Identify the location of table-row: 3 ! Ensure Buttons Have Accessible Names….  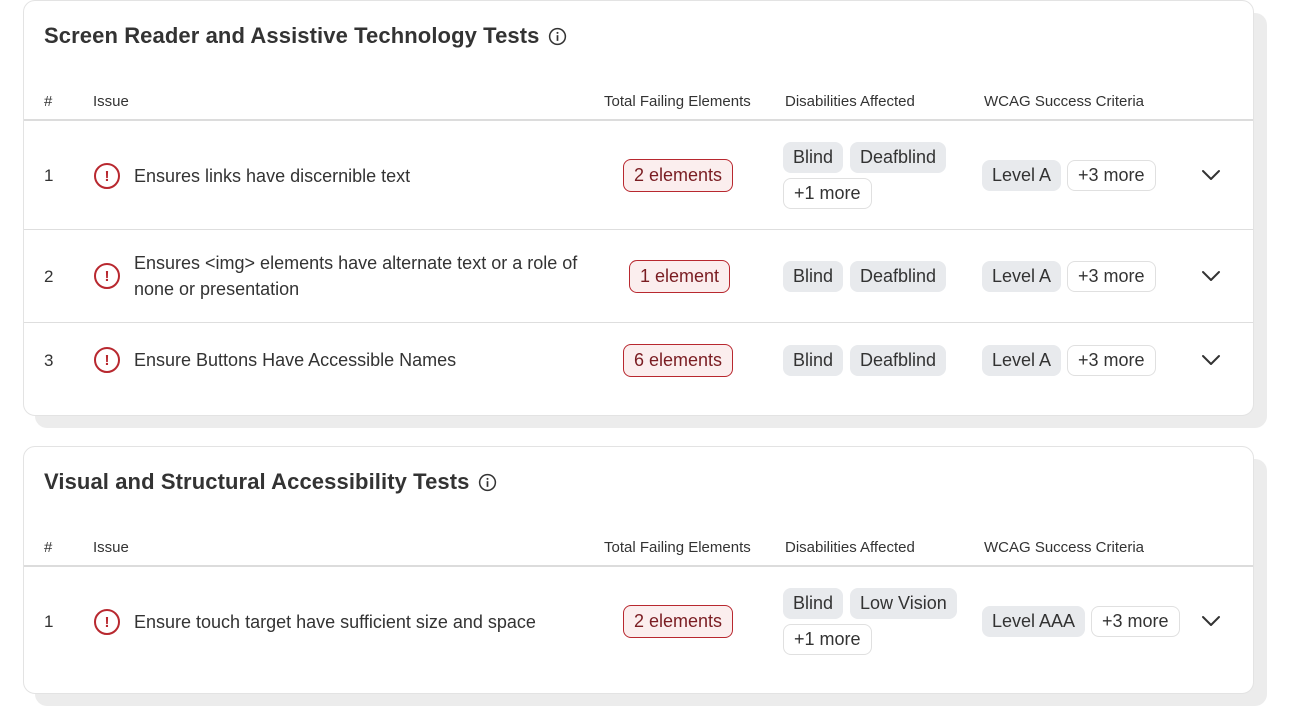
(638, 360).